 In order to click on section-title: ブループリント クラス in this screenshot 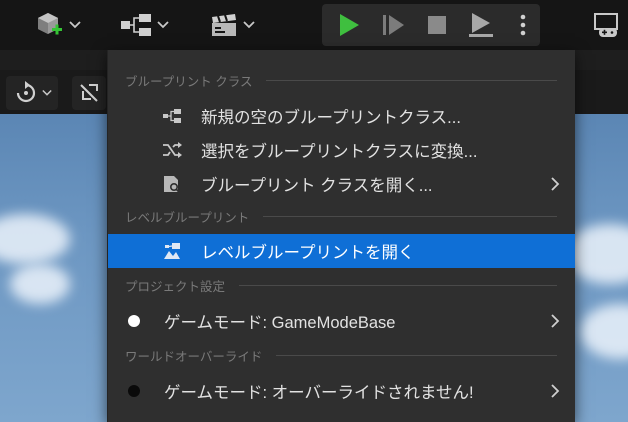, I will do `click(189, 81)`.